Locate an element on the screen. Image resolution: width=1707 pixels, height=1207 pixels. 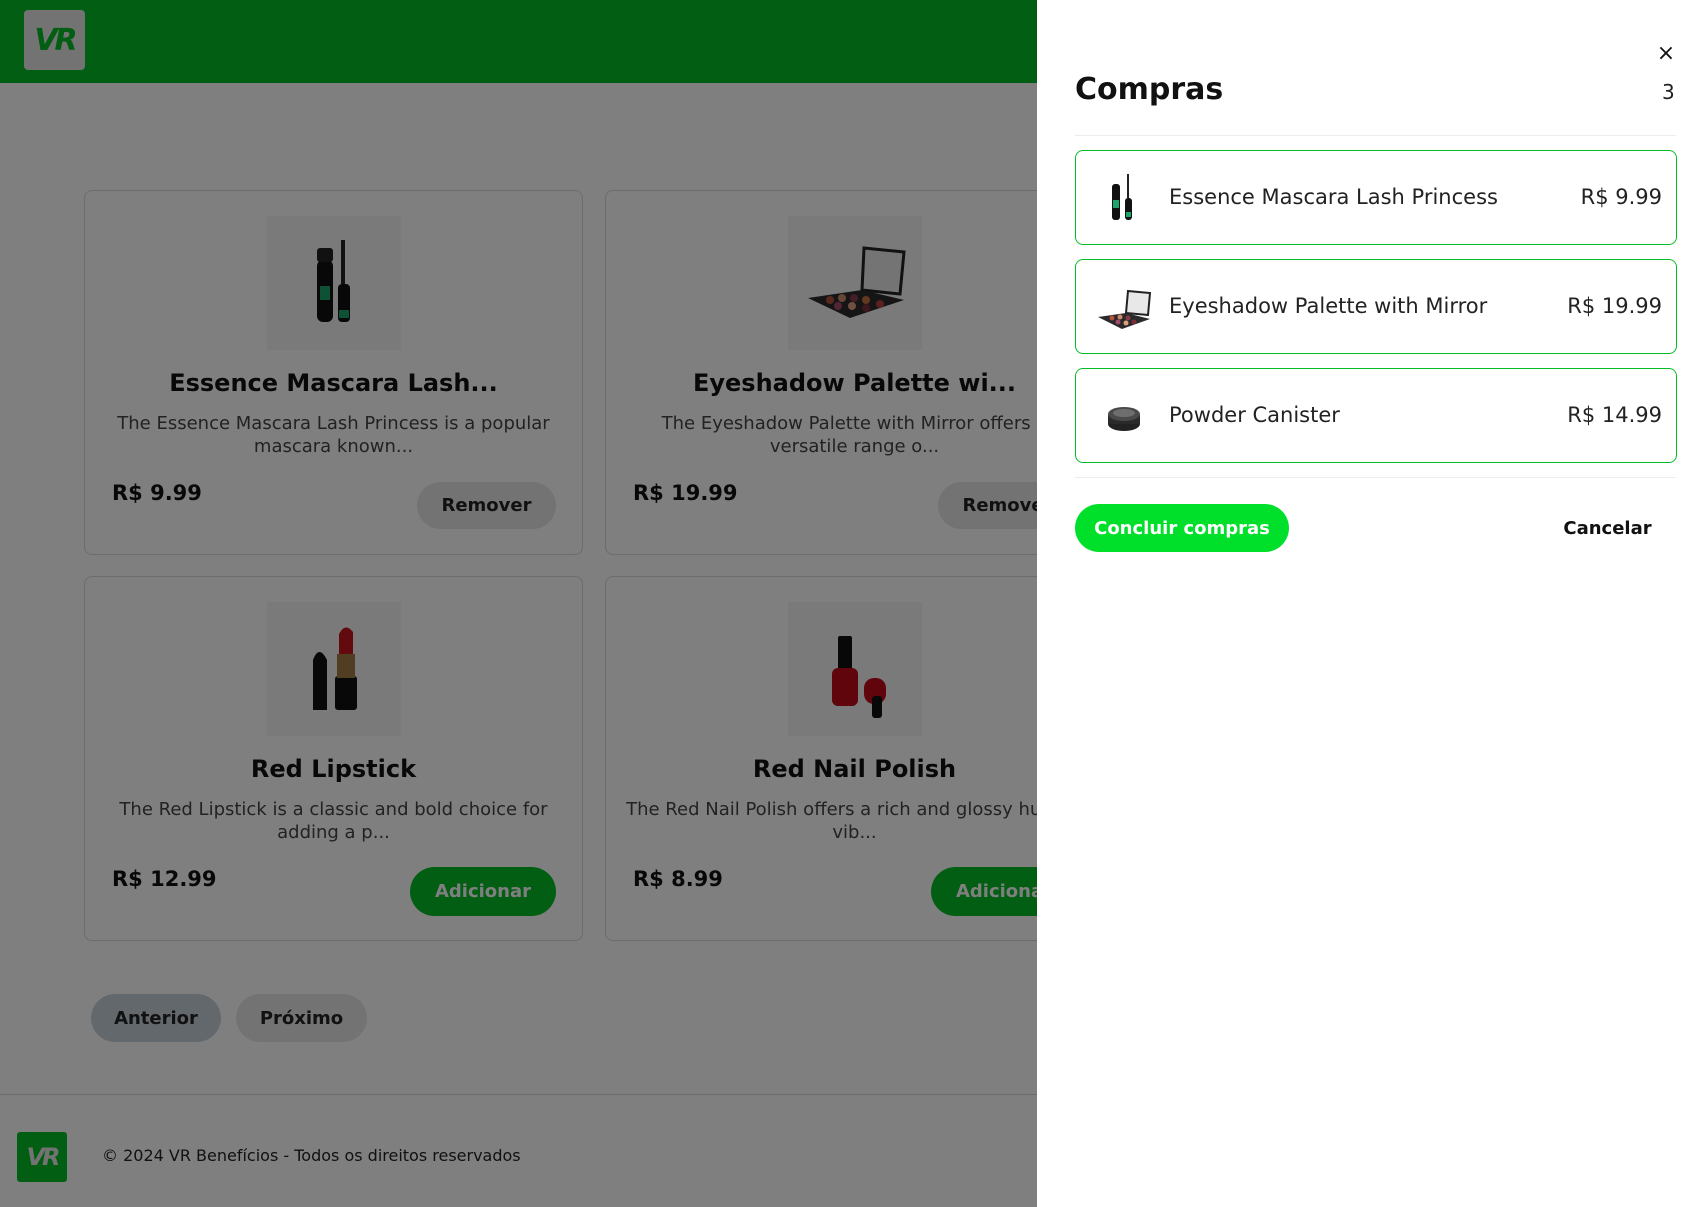
cart-item-price: R$ 9.99 is located at coordinates (1621, 197).